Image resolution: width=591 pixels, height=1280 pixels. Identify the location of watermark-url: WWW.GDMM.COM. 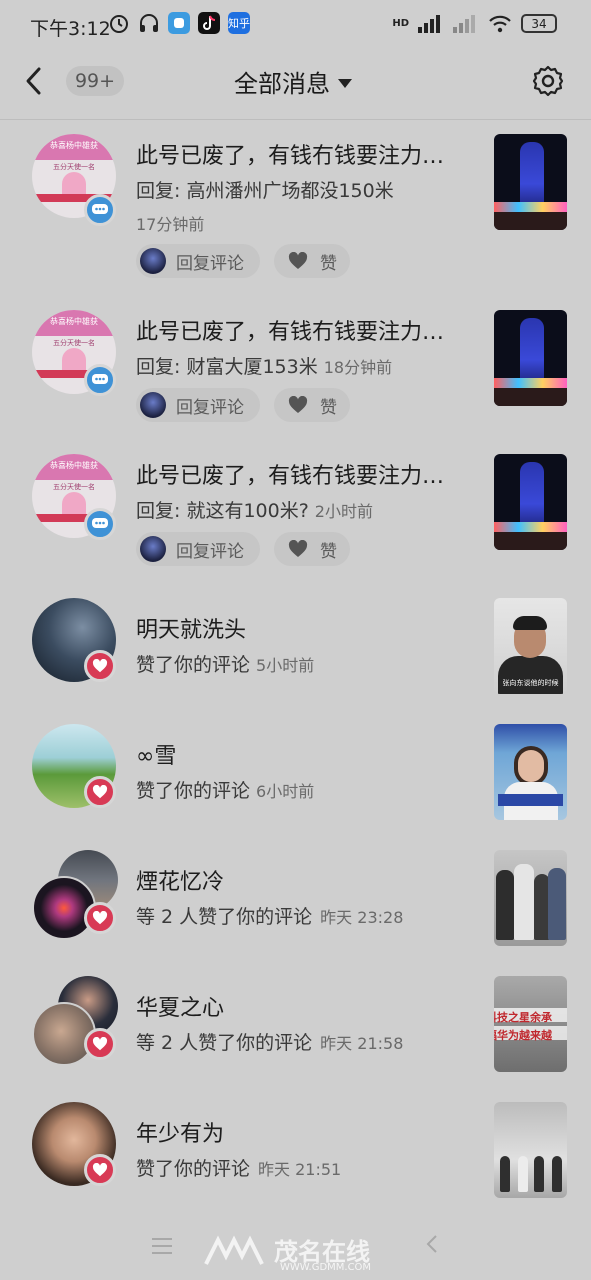
(326, 1267).